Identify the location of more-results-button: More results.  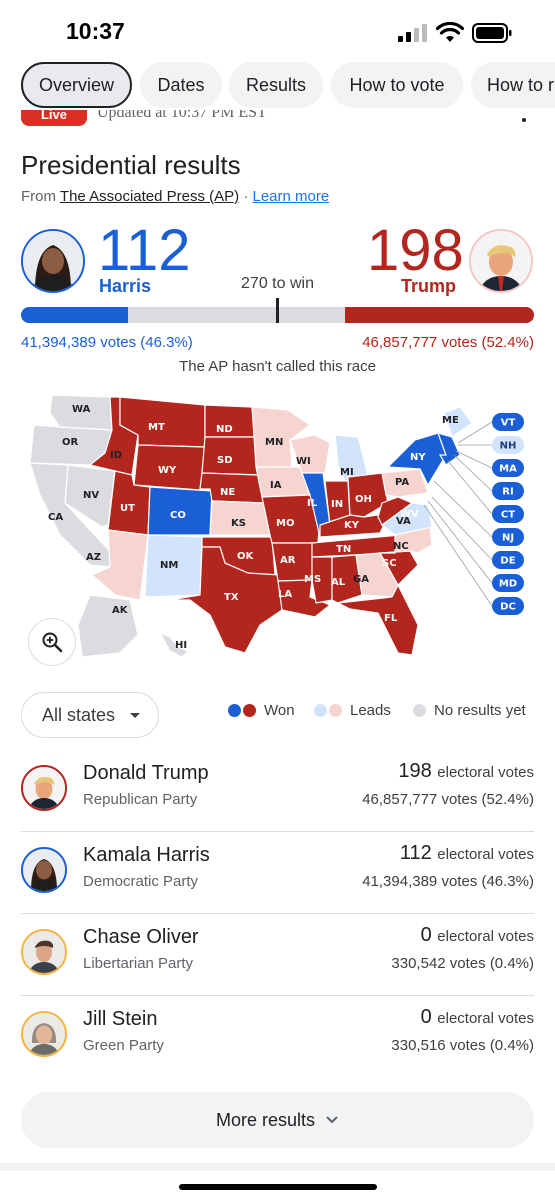
(277, 1120).